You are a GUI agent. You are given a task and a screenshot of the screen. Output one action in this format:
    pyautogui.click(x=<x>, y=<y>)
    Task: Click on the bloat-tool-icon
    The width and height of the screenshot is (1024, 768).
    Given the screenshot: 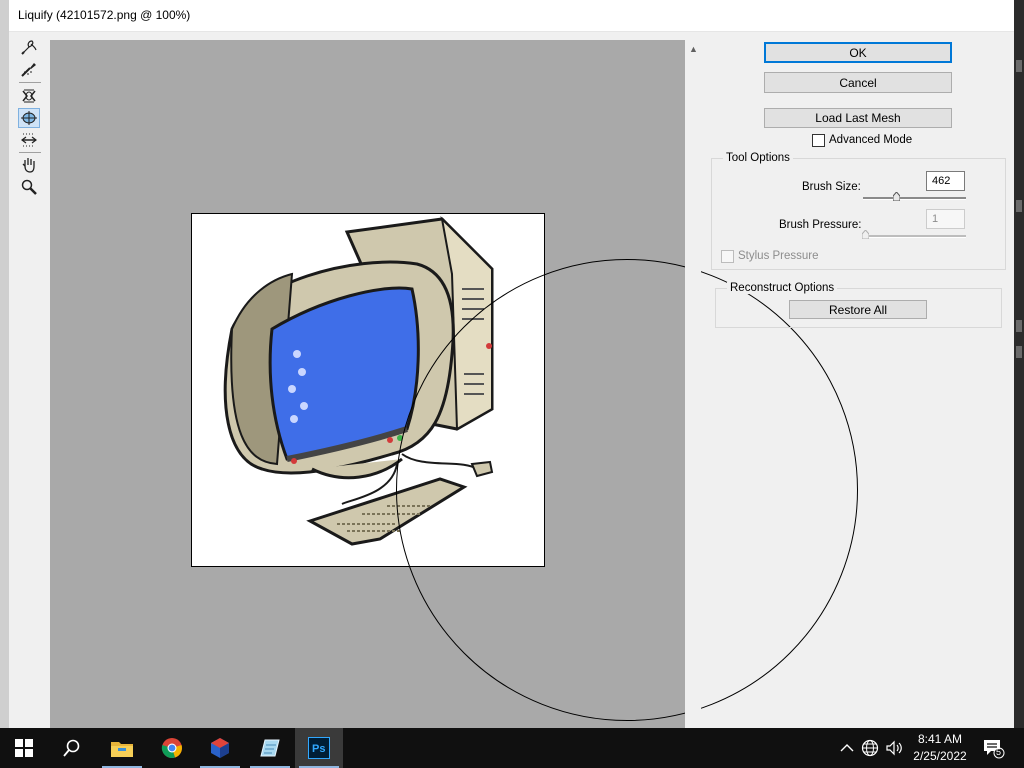 What is the action you would take?
    pyautogui.click(x=29, y=118)
    